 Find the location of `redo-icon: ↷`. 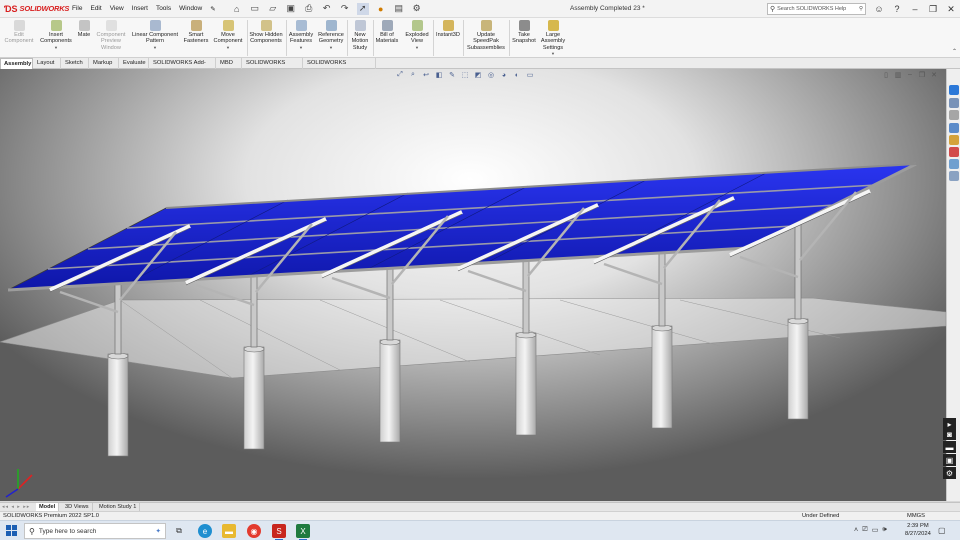

redo-icon: ↷ is located at coordinates (345, 9).